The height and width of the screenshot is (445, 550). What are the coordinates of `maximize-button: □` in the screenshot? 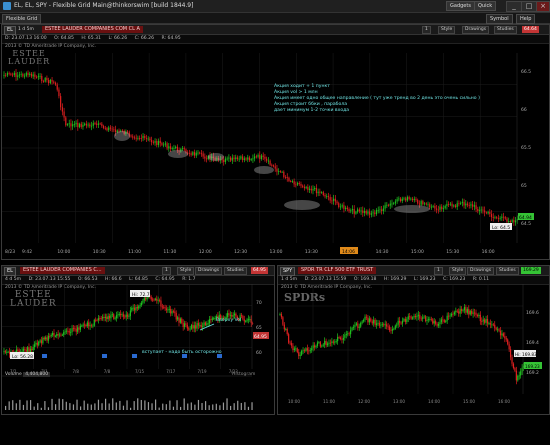 It's located at (529, 6).